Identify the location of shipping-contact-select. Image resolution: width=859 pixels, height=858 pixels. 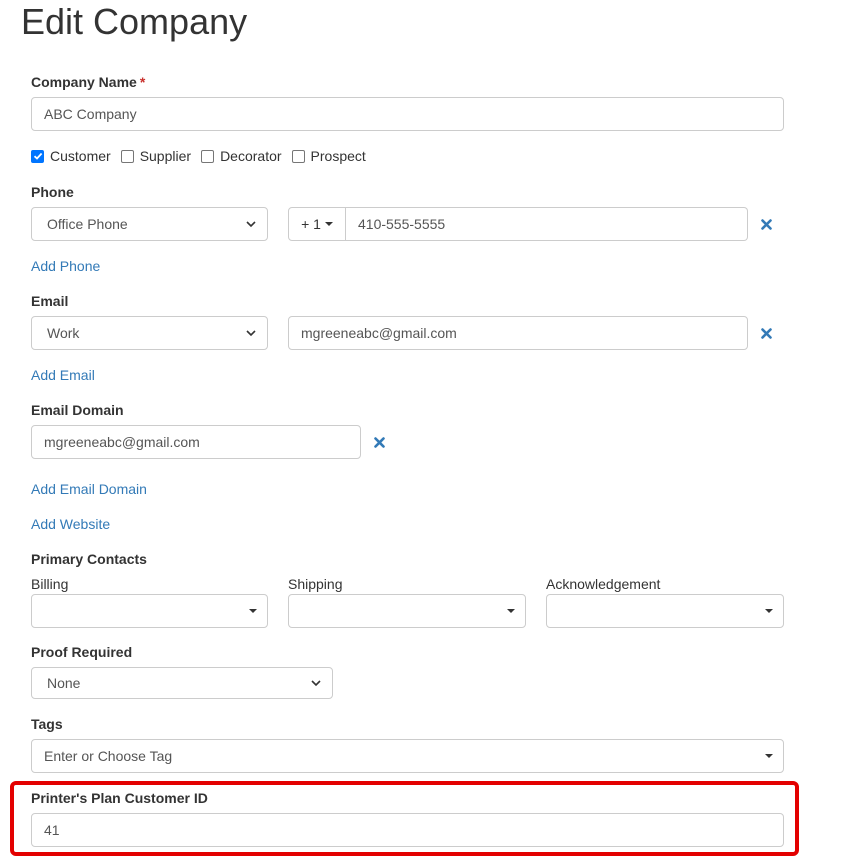
(407, 611).